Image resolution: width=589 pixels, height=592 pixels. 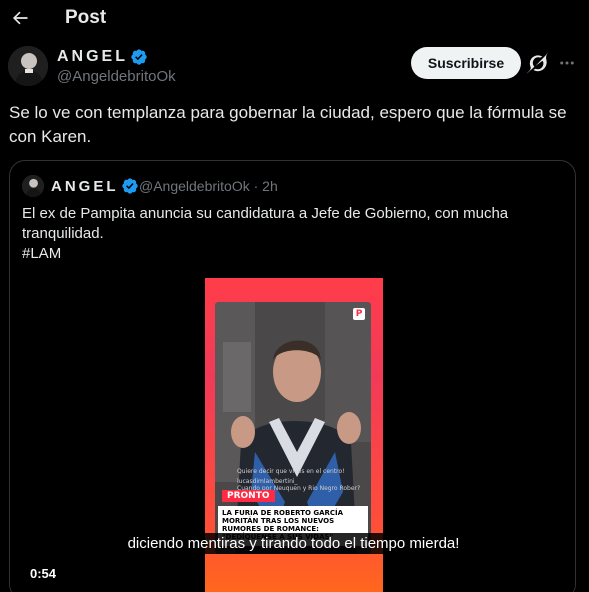 What do you see at coordinates (291, 471) in the screenshot?
I see `video-comment-top: Quiere decir que vives en el centro!` at bounding box center [291, 471].